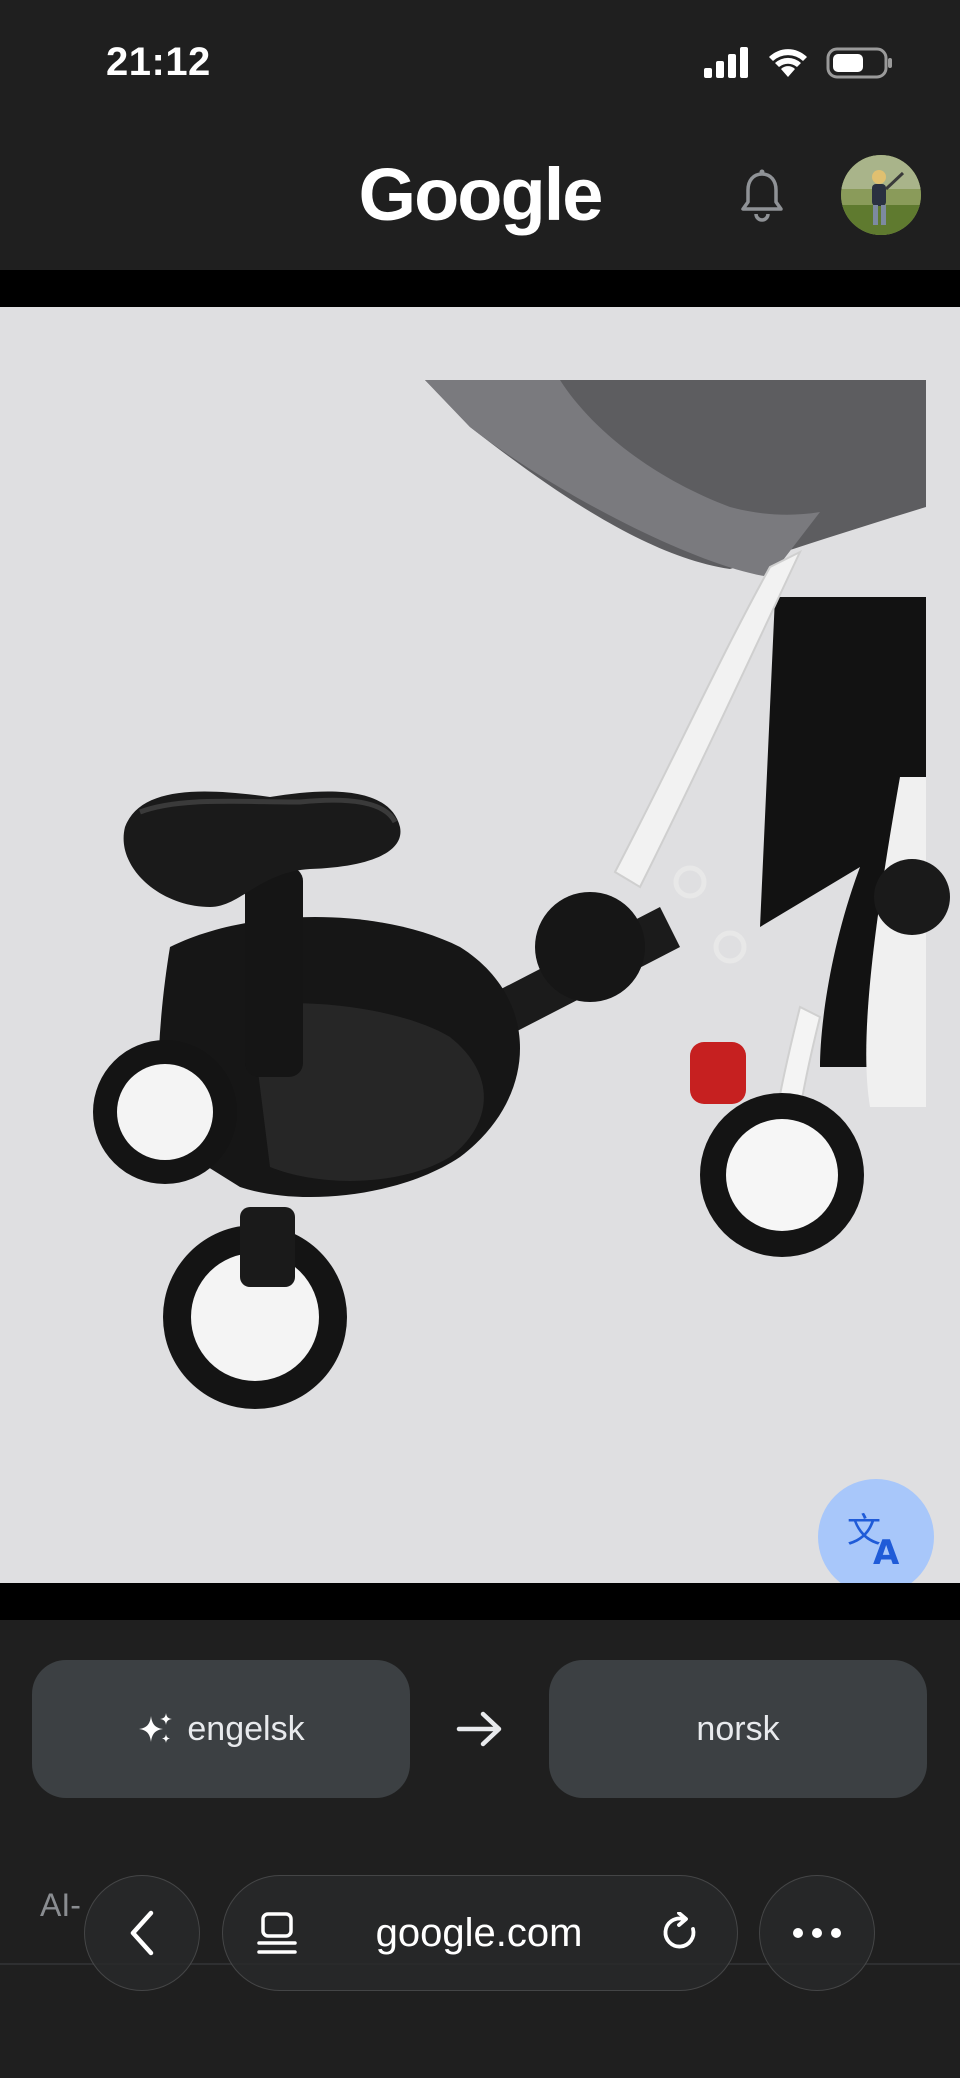 Image resolution: width=960 pixels, height=2078 pixels. Describe the element at coordinates (726, 62) in the screenshot. I see `signal-icon` at that location.